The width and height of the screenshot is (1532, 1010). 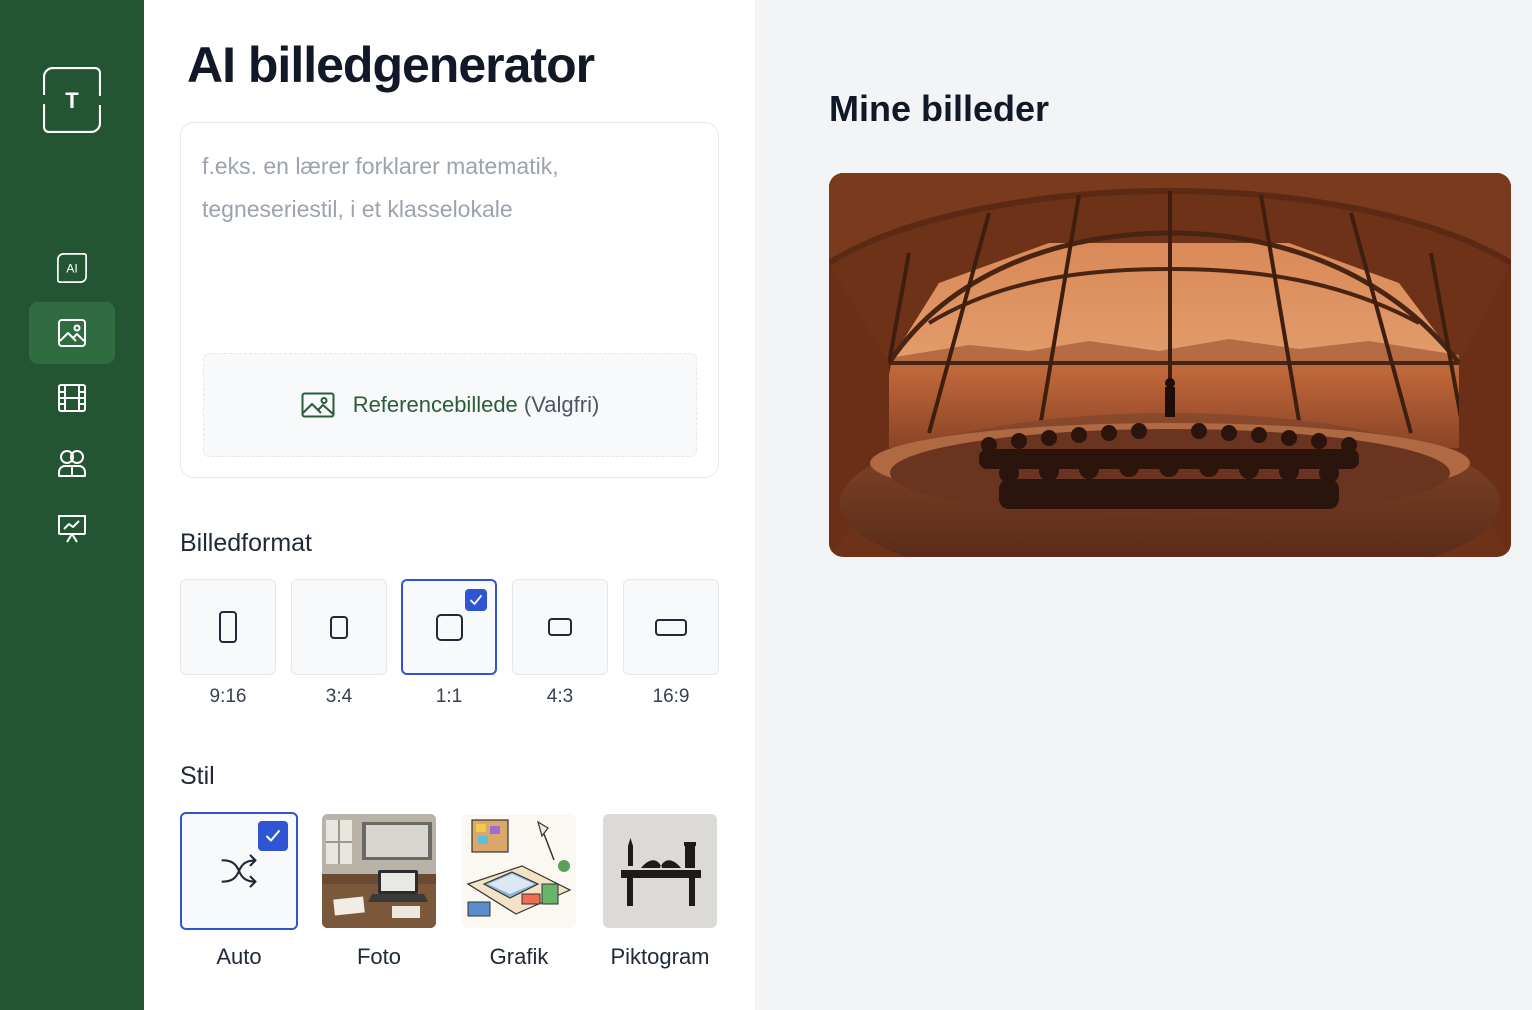 I want to click on landscape-icon, so click(x=560, y=627).